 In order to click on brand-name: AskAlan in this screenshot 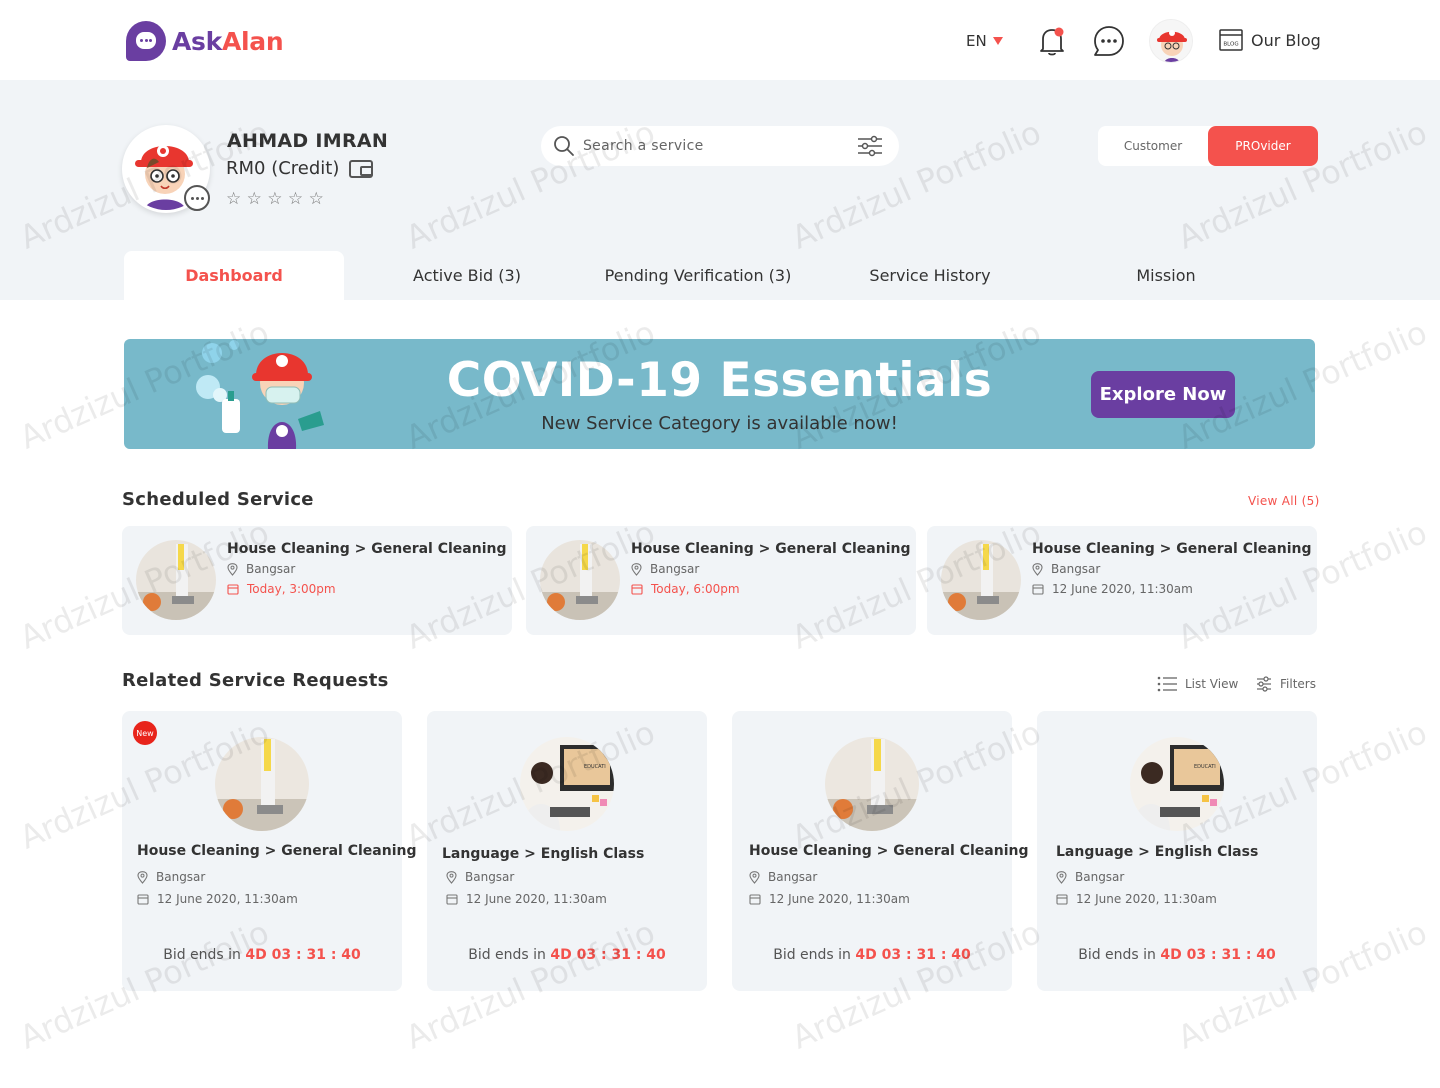, I will do `click(228, 41)`.